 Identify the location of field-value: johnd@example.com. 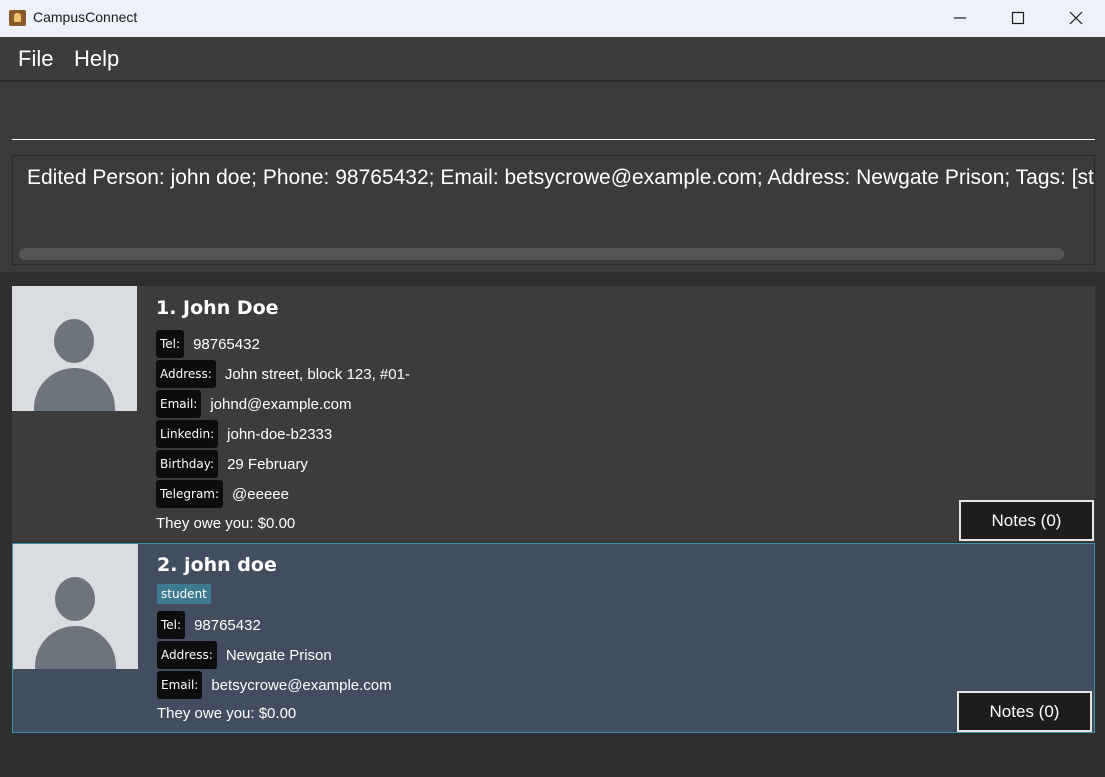
(281, 404).